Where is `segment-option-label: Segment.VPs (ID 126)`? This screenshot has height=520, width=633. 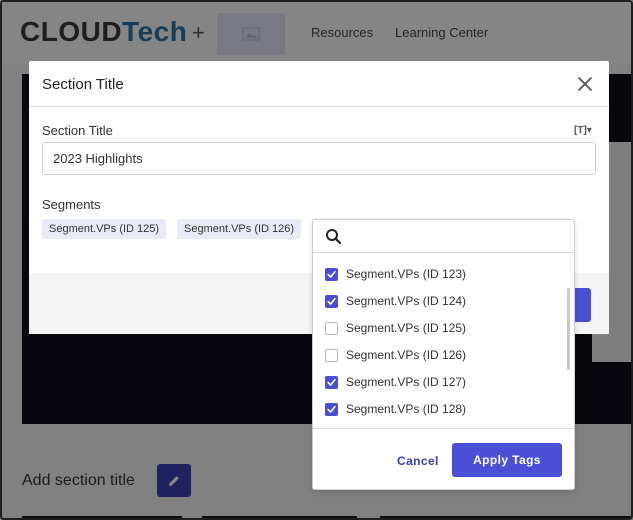
segment-option-label: Segment.VPs (ID 126) is located at coordinates (406, 355).